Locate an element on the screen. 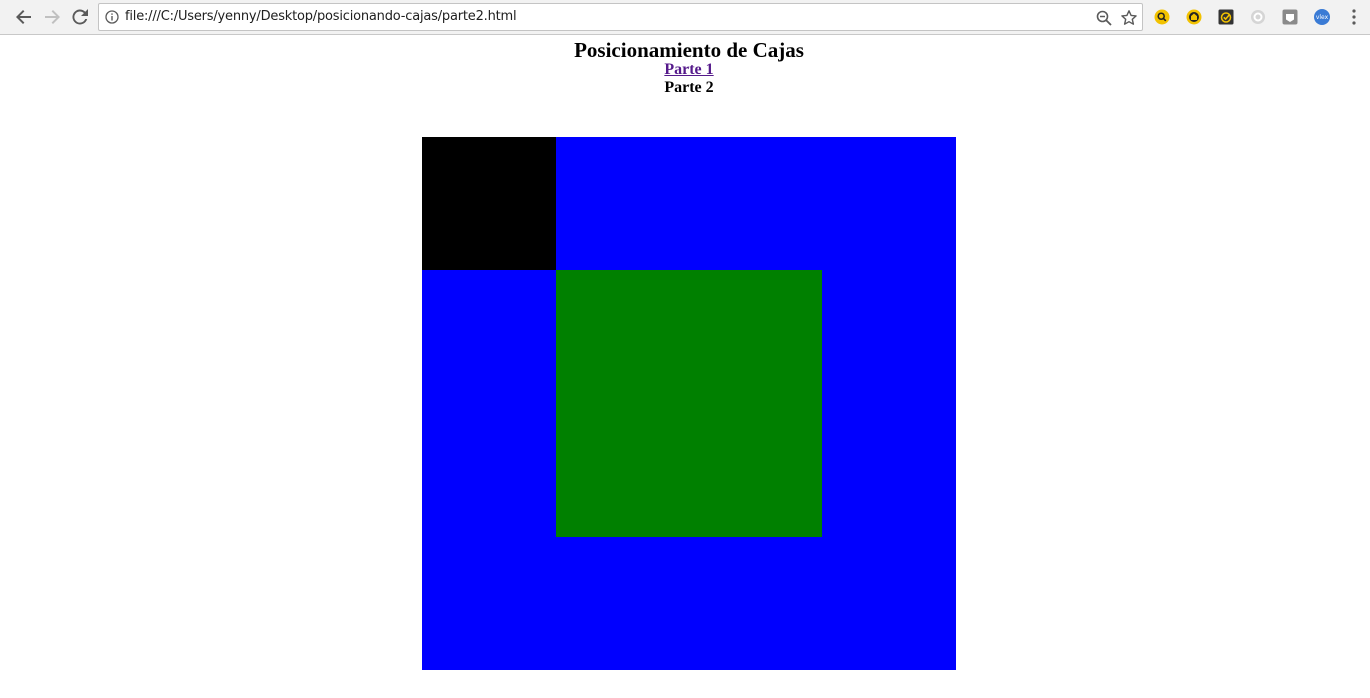 Image resolution: width=1370 pixels, height=698 pixels. arrow-left-icon is located at coordinates (23, 17).